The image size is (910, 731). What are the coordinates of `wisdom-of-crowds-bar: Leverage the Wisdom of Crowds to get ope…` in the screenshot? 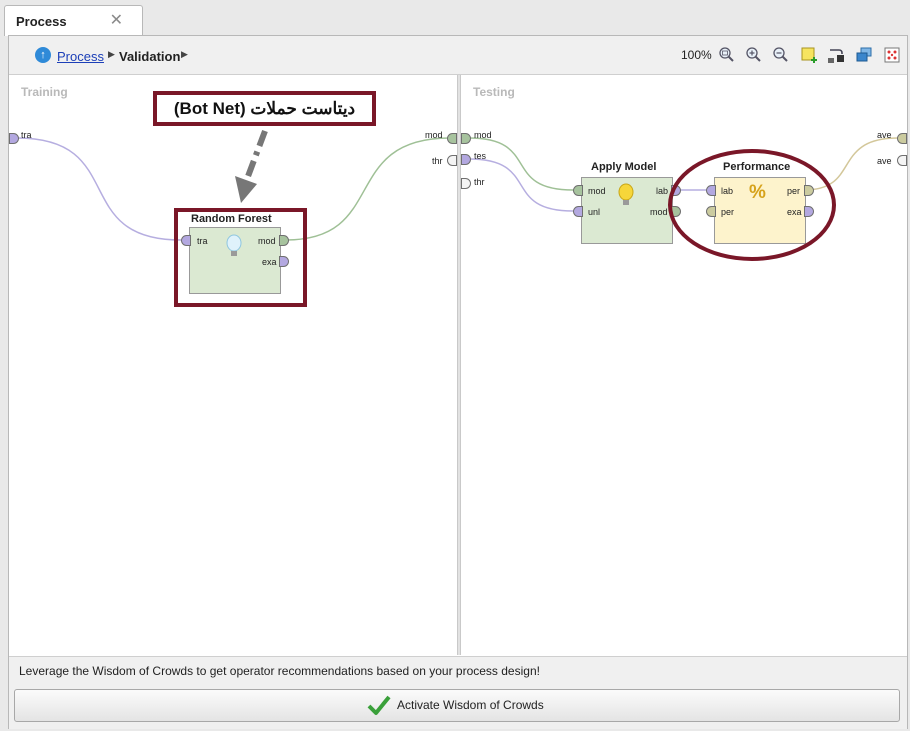 It's located at (458, 692).